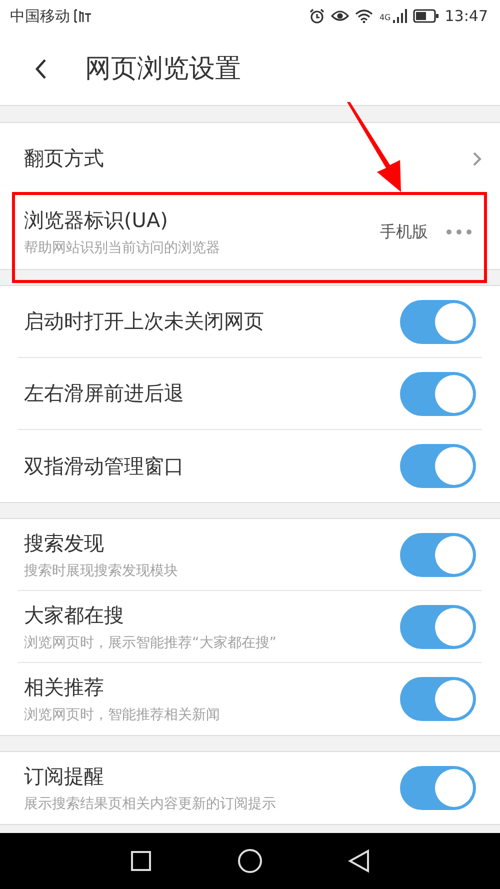 This screenshot has width=500, height=889. I want to click on alarm-icon, so click(317, 16).